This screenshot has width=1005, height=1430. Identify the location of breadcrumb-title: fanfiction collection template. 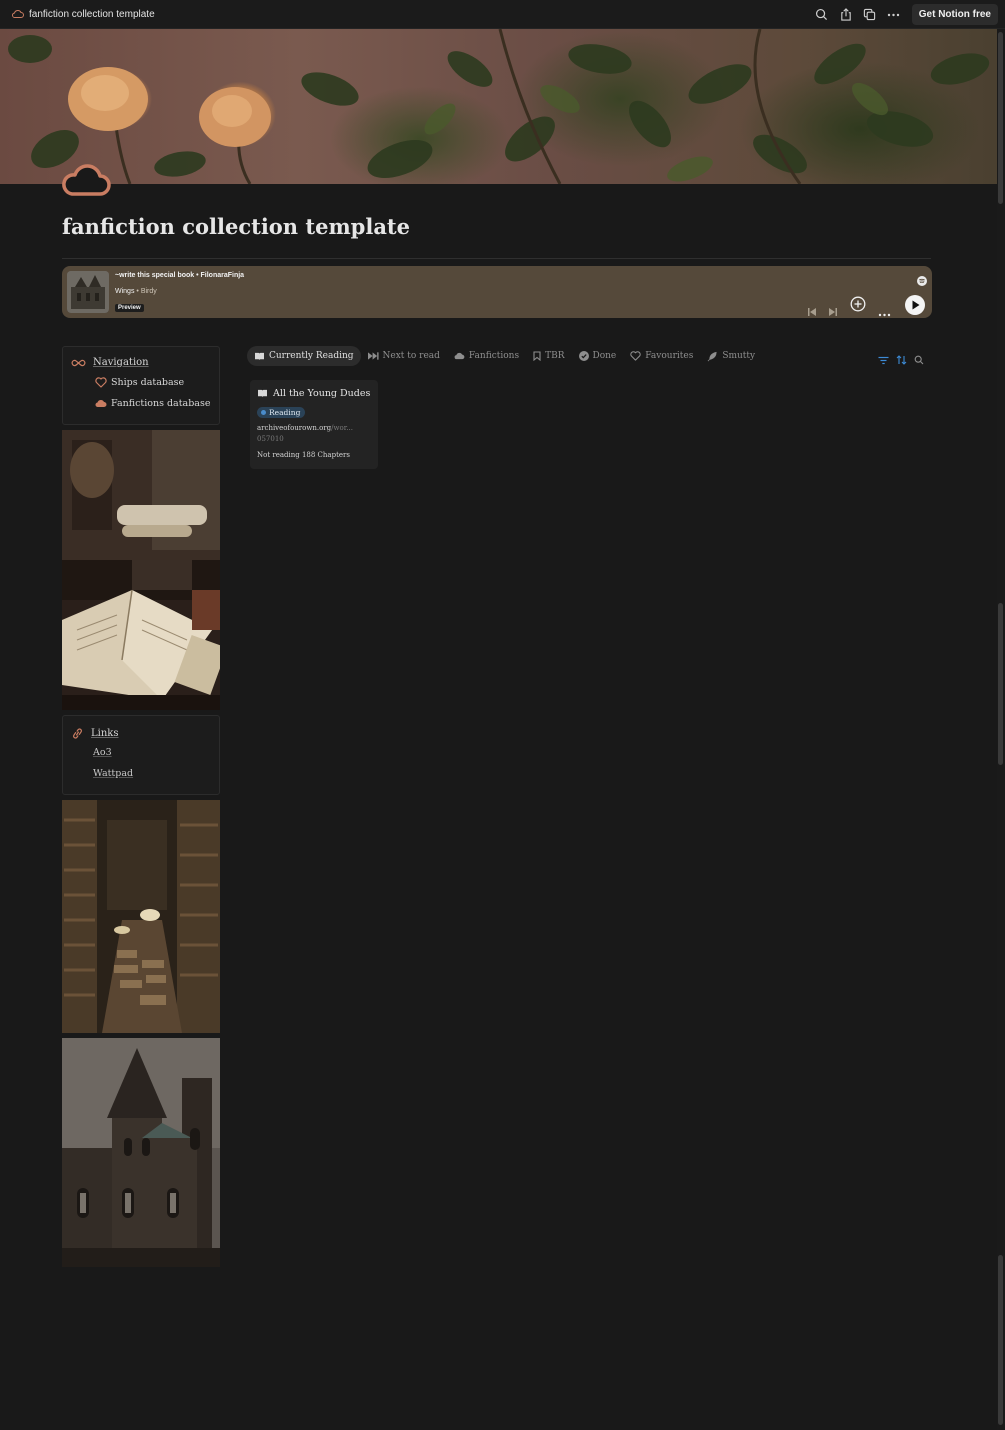
(92, 14).